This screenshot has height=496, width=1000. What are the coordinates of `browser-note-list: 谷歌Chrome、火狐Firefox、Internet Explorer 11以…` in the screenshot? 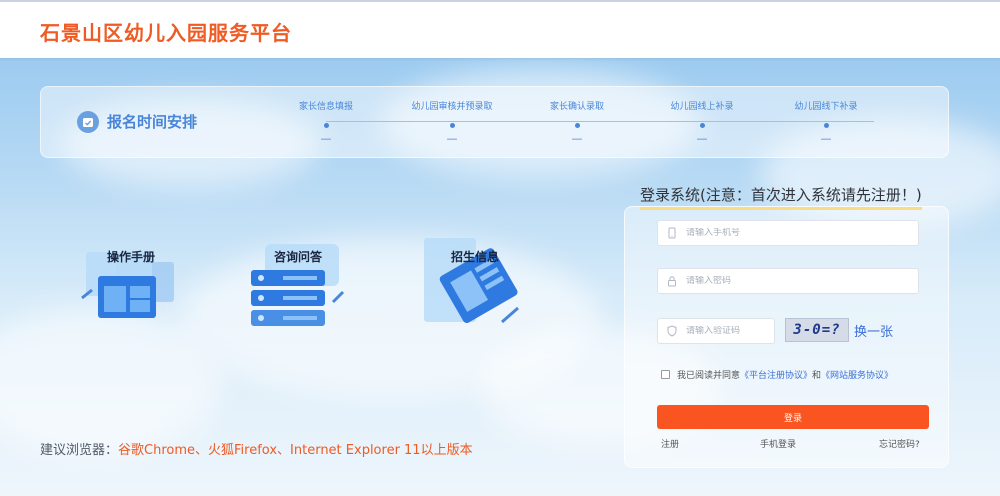 It's located at (295, 450).